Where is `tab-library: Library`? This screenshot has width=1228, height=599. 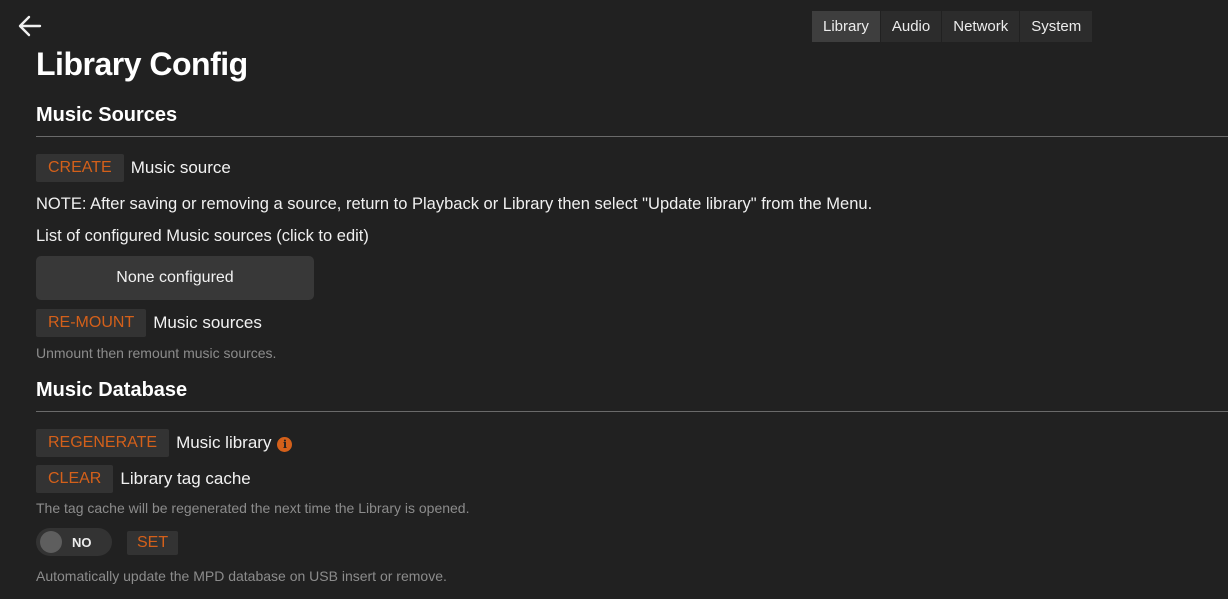
tab-library: Library is located at coordinates (846, 26).